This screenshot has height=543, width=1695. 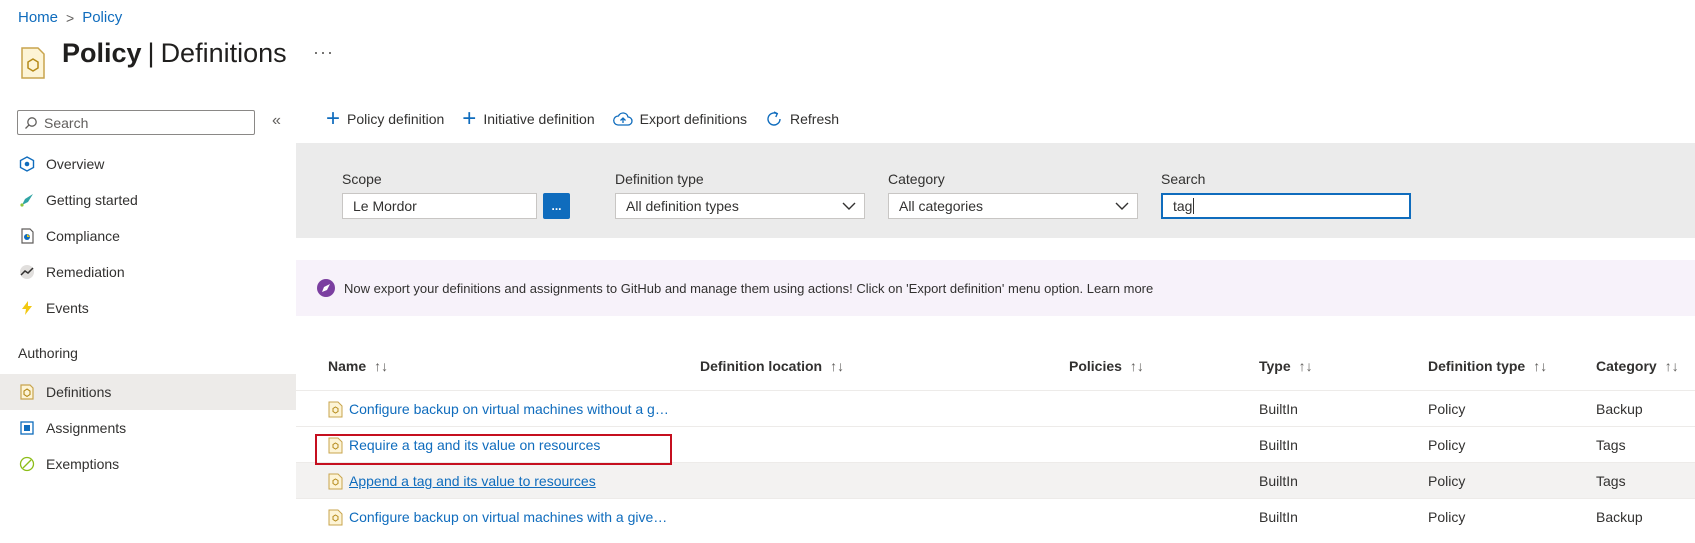 I want to click on initiative-definition-label: Initiative definition, so click(x=539, y=119).